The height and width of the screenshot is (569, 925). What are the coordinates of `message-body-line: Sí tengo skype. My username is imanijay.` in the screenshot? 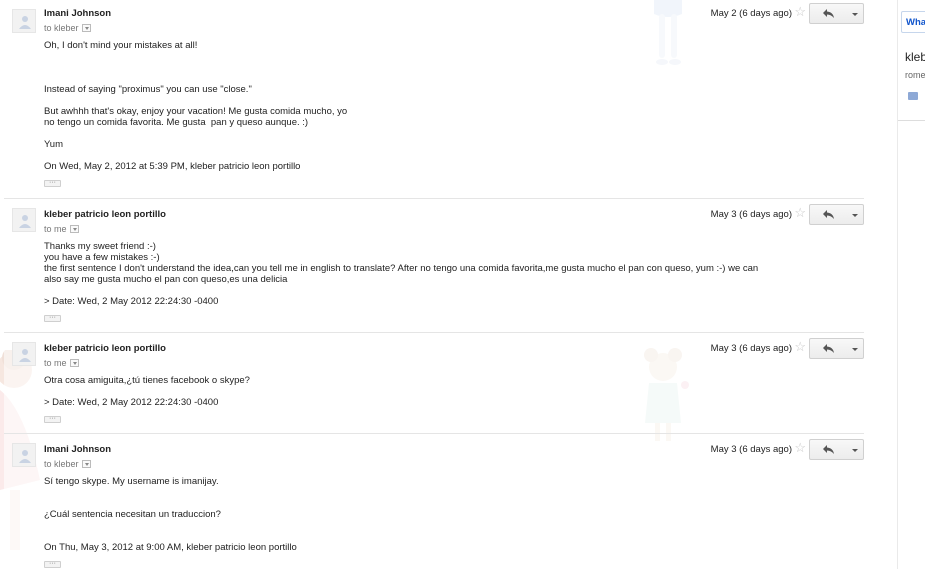 It's located at (131, 481).